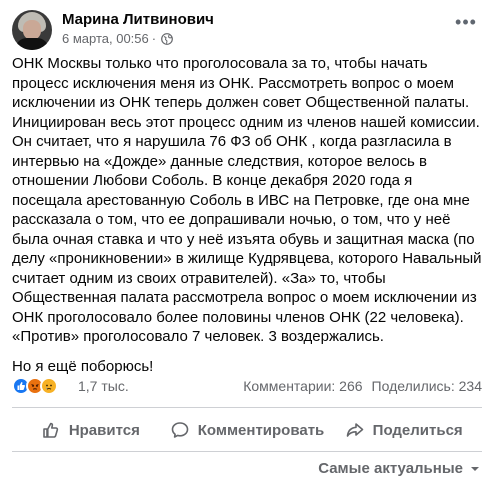  What do you see at coordinates (247, 32) in the screenshot?
I see `post-header: Марина Литвинович 6 марта, 00:56 · •••` at bounding box center [247, 32].